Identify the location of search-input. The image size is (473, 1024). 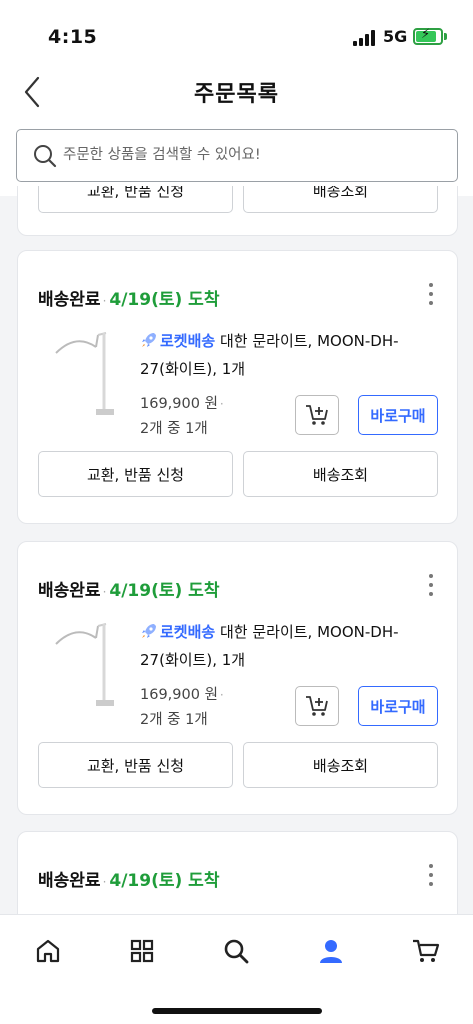
(253, 155).